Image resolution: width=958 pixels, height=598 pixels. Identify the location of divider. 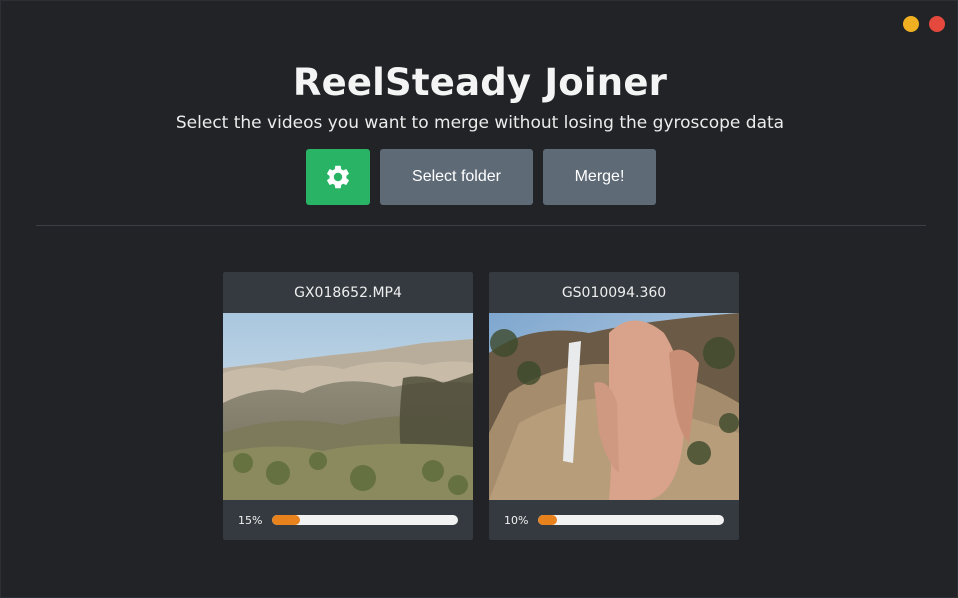
(481, 225).